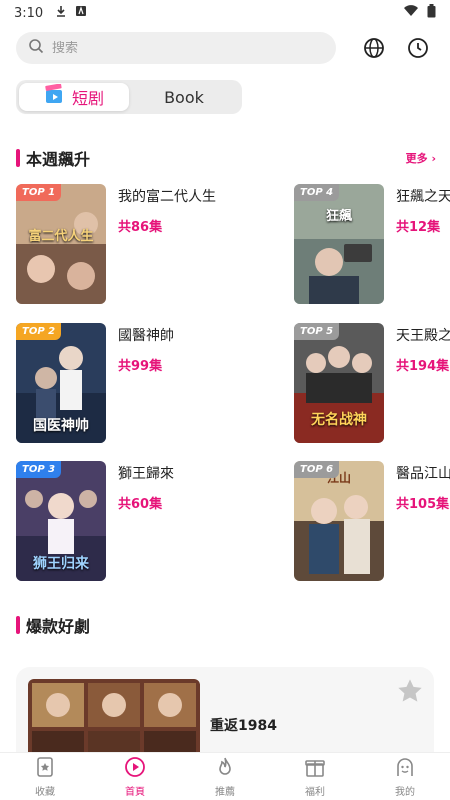 The height and width of the screenshot is (800, 450). What do you see at coordinates (167, 197) in the screenshot?
I see `rank-title-1: 我的富二代人生` at bounding box center [167, 197].